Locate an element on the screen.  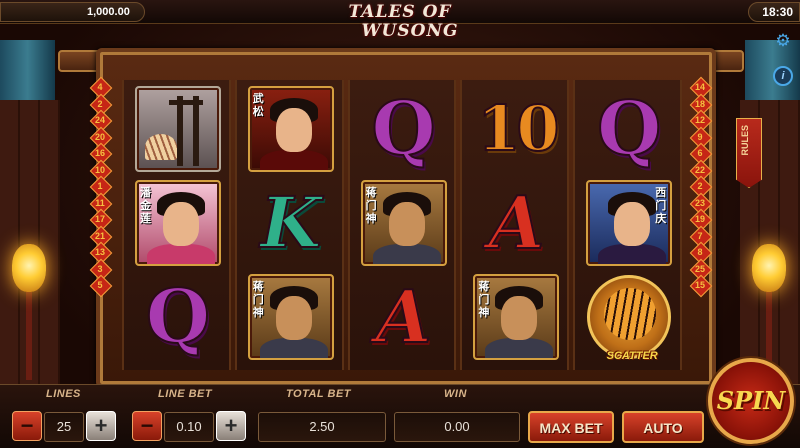
logo-line-1: TALES OF is located at coordinates (400, 12).